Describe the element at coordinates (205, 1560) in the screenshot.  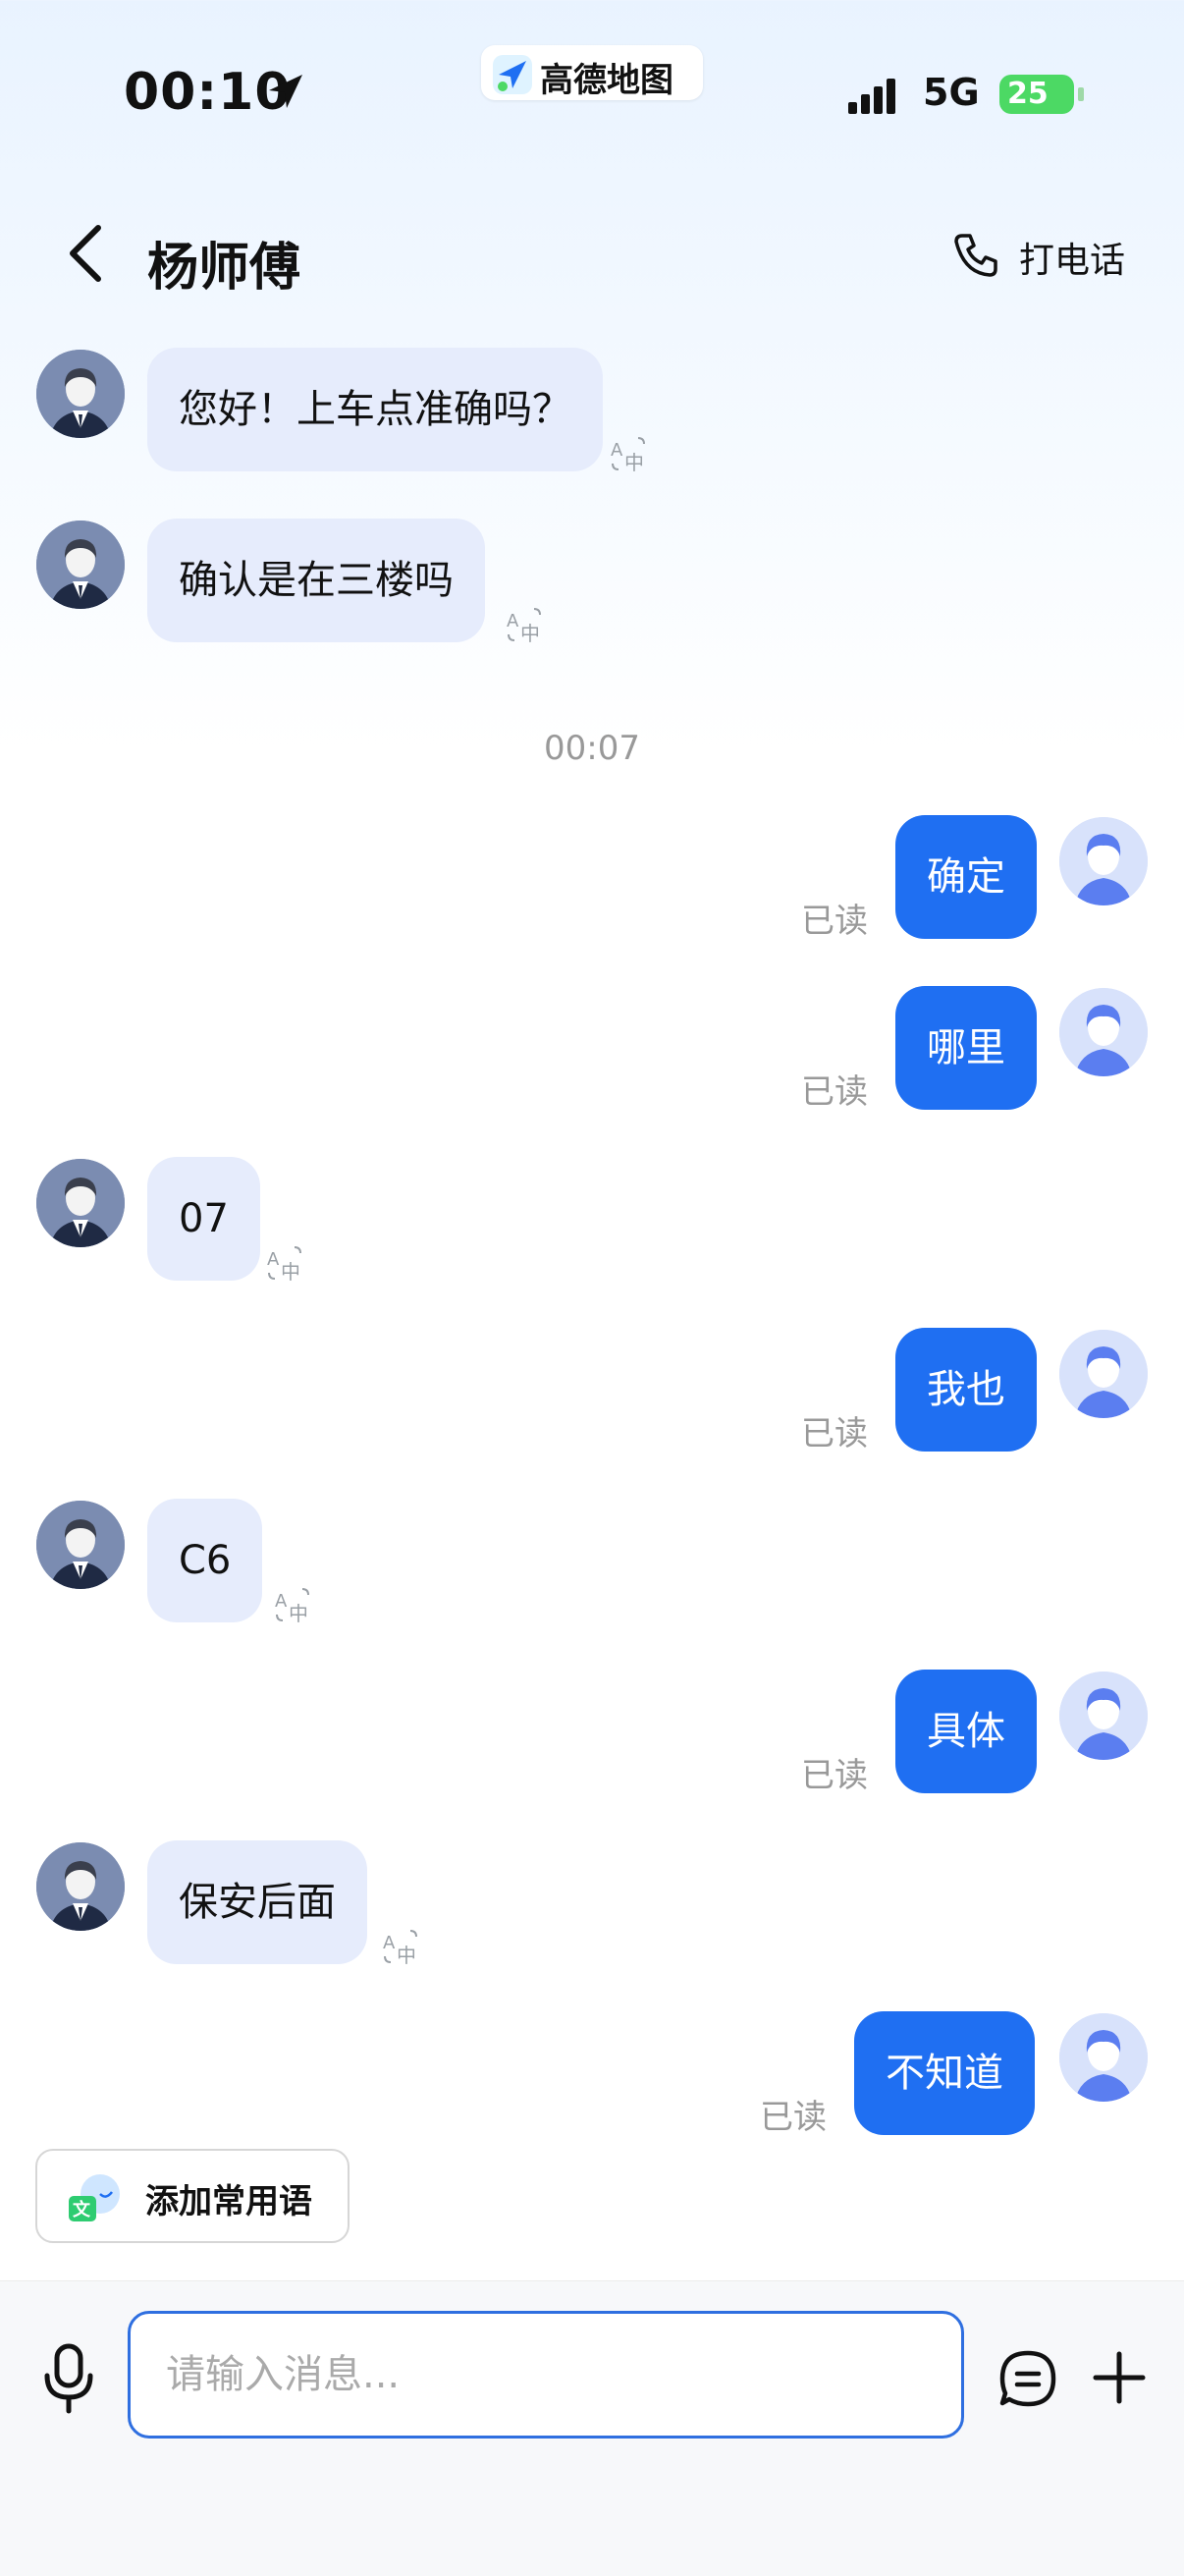
I see `incoming-message-bubble: C6` at that location.